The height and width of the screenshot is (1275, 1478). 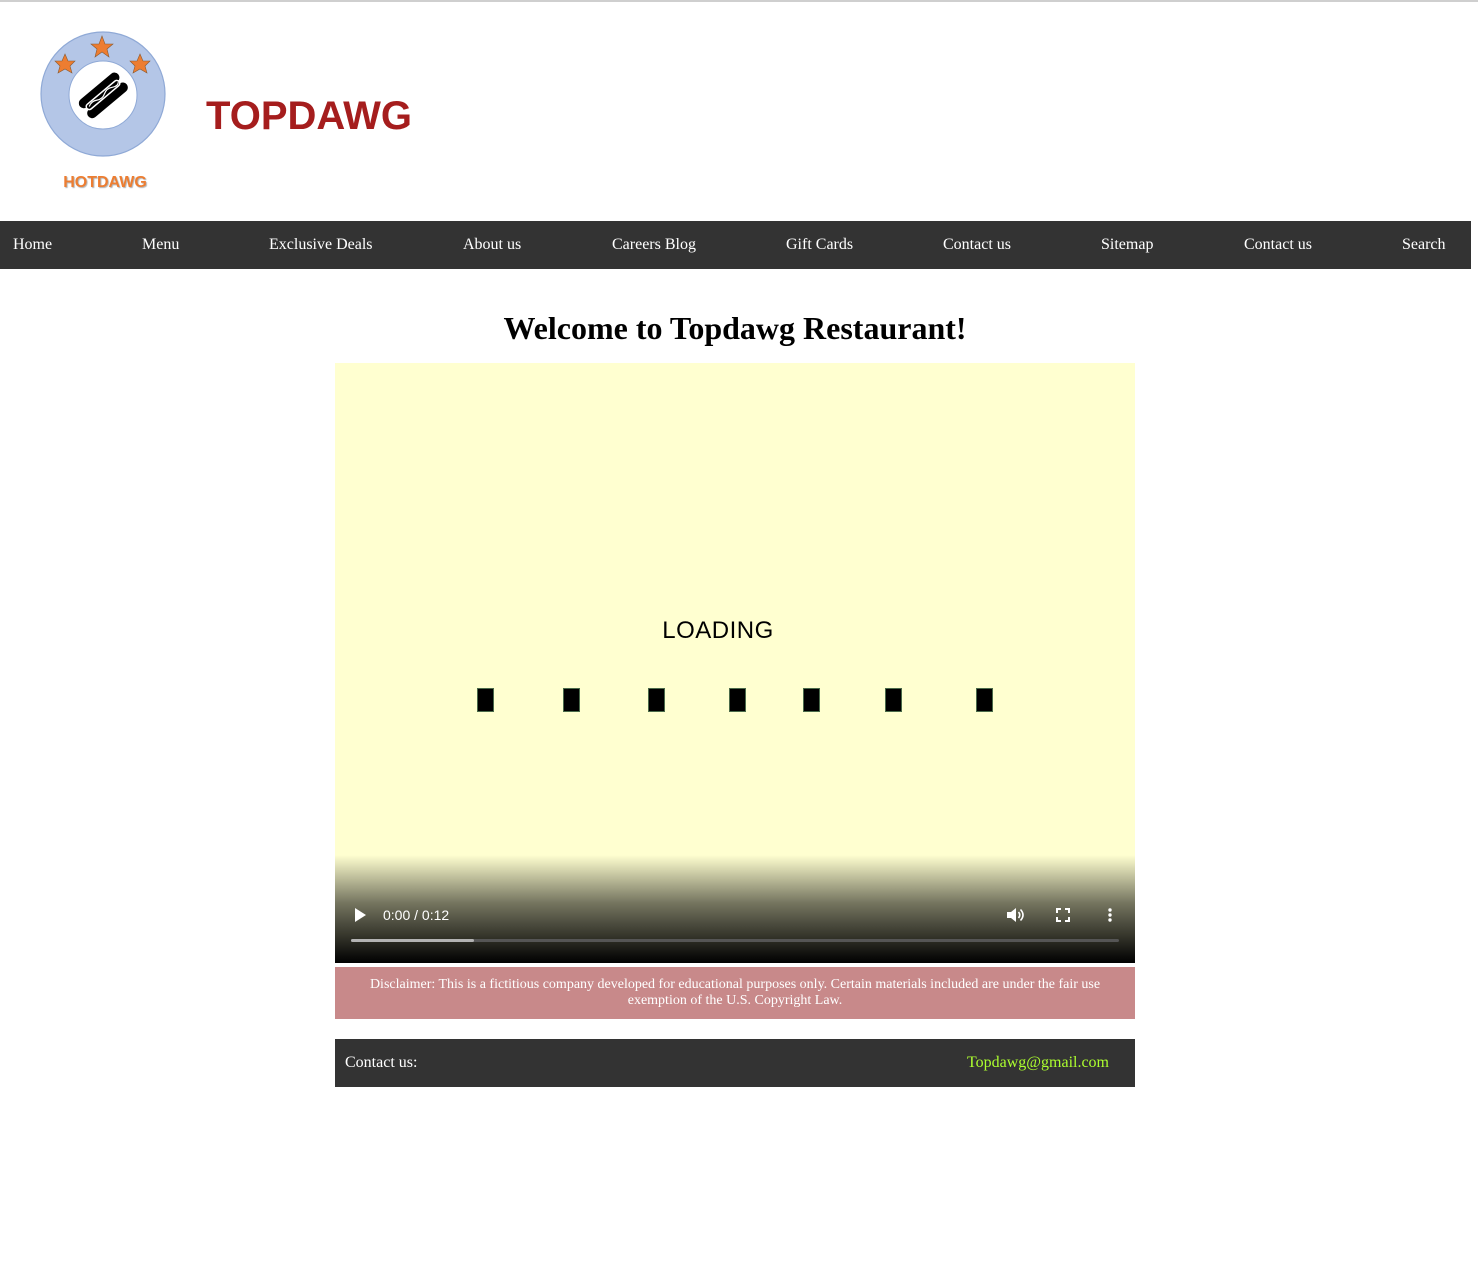 I want to click on nav-careers-blog: Careers Blog, so click(x=654, y=245).